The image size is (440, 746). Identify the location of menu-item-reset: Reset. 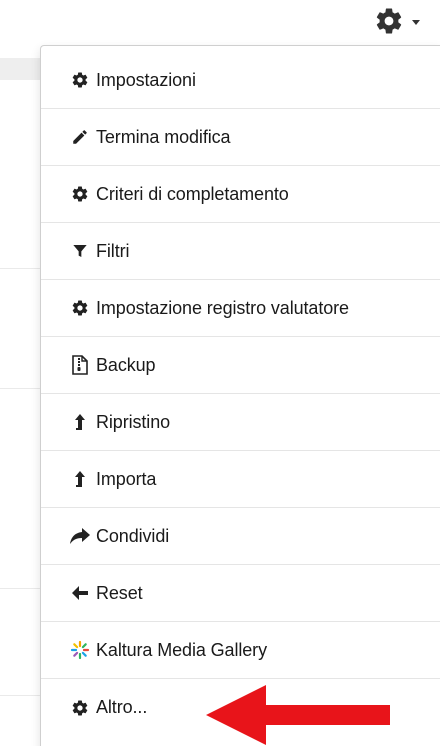
(240, 593).